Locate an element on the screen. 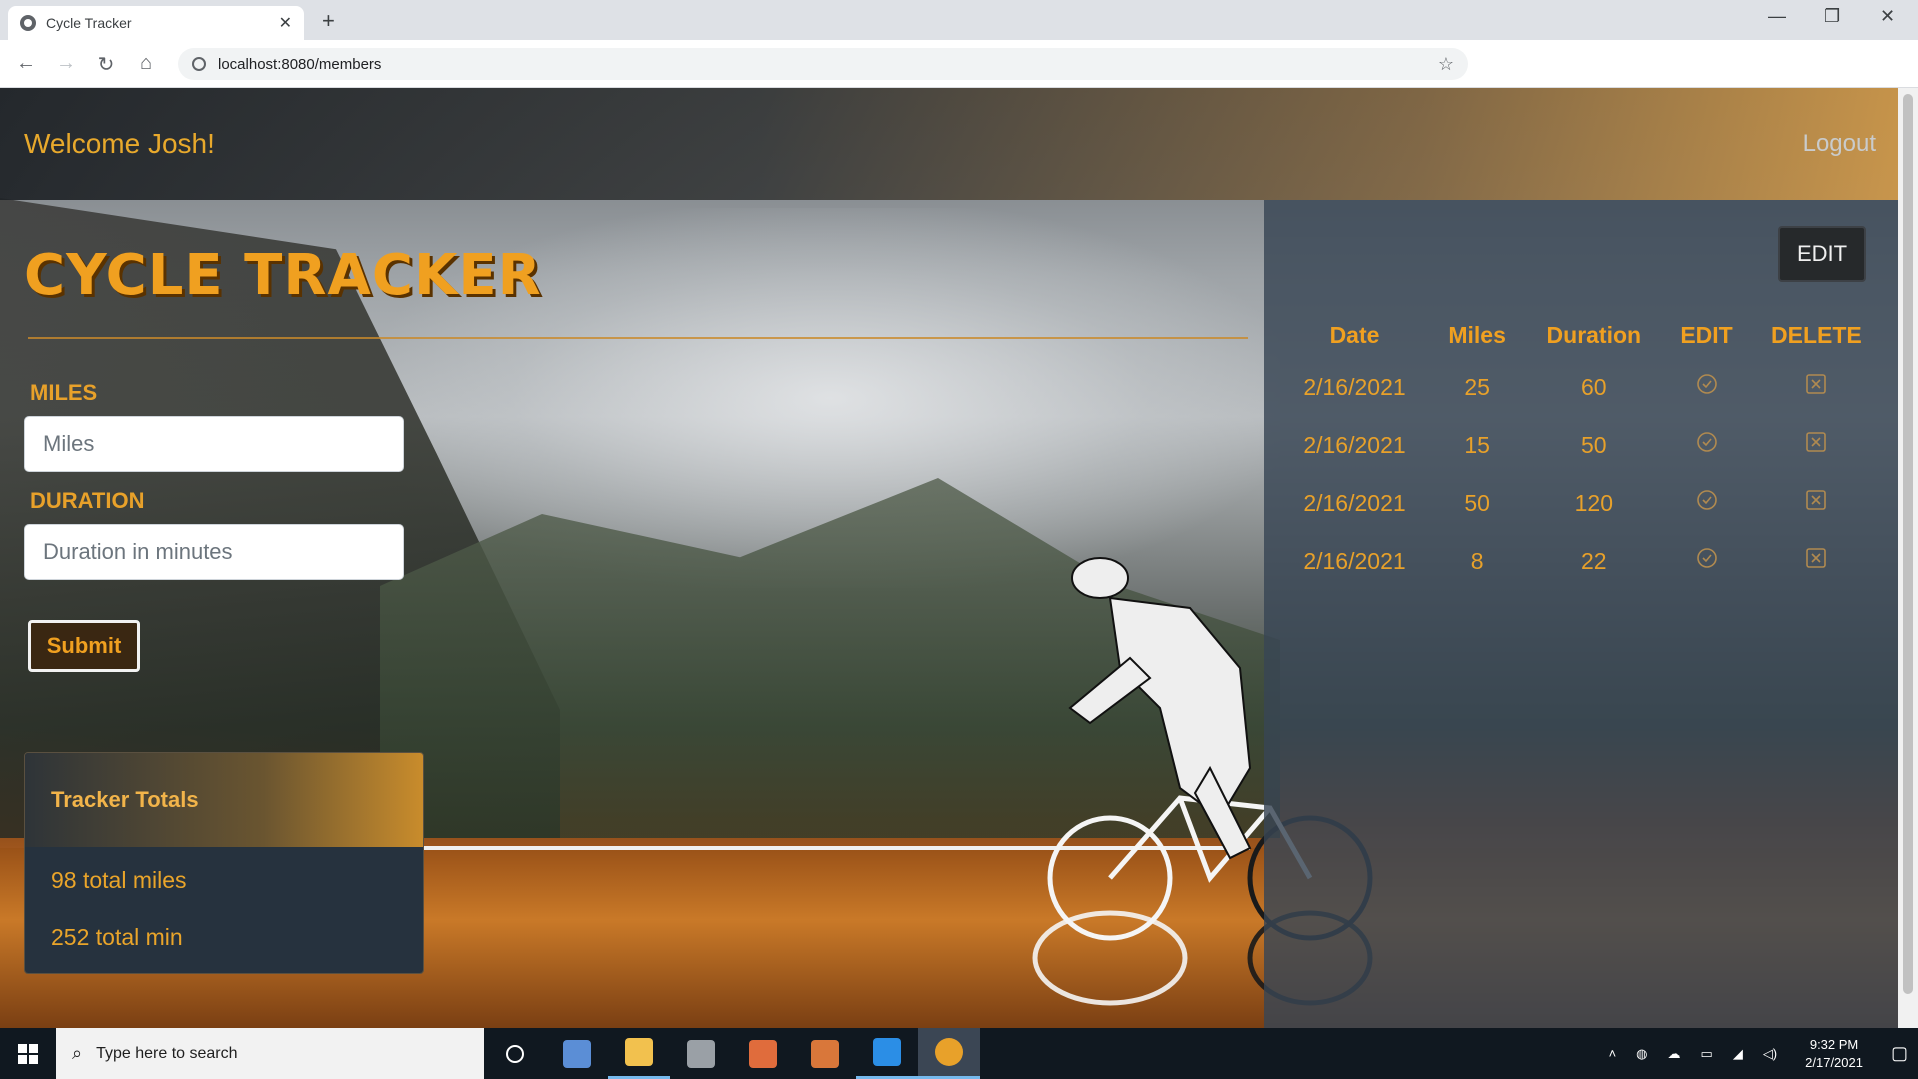  notification-icon: ▢ is located at coordinates (1899, 1053).